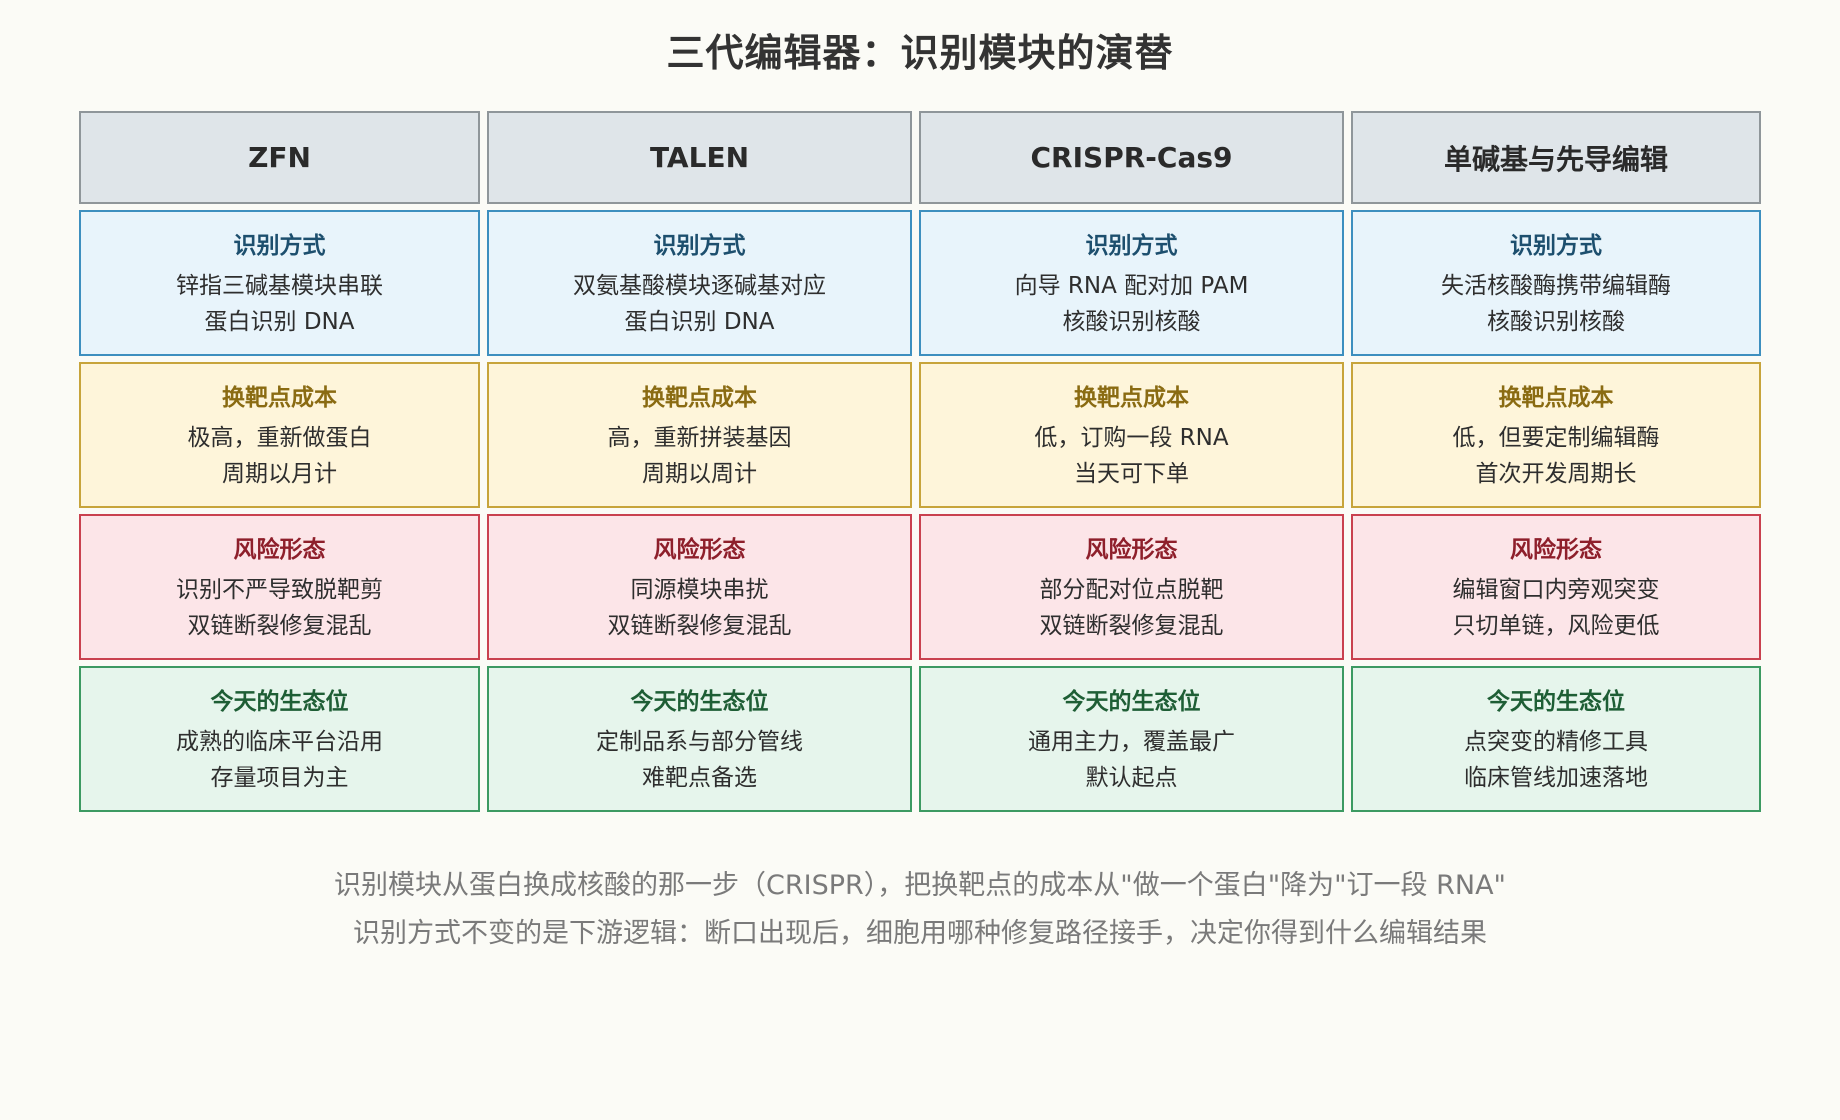 The width and height of the screenshot is (1840, 1120). Describe the element at coordinates (1556, 474) in the screenshot. I see `cell-line: 首次开发周期长` at that location.